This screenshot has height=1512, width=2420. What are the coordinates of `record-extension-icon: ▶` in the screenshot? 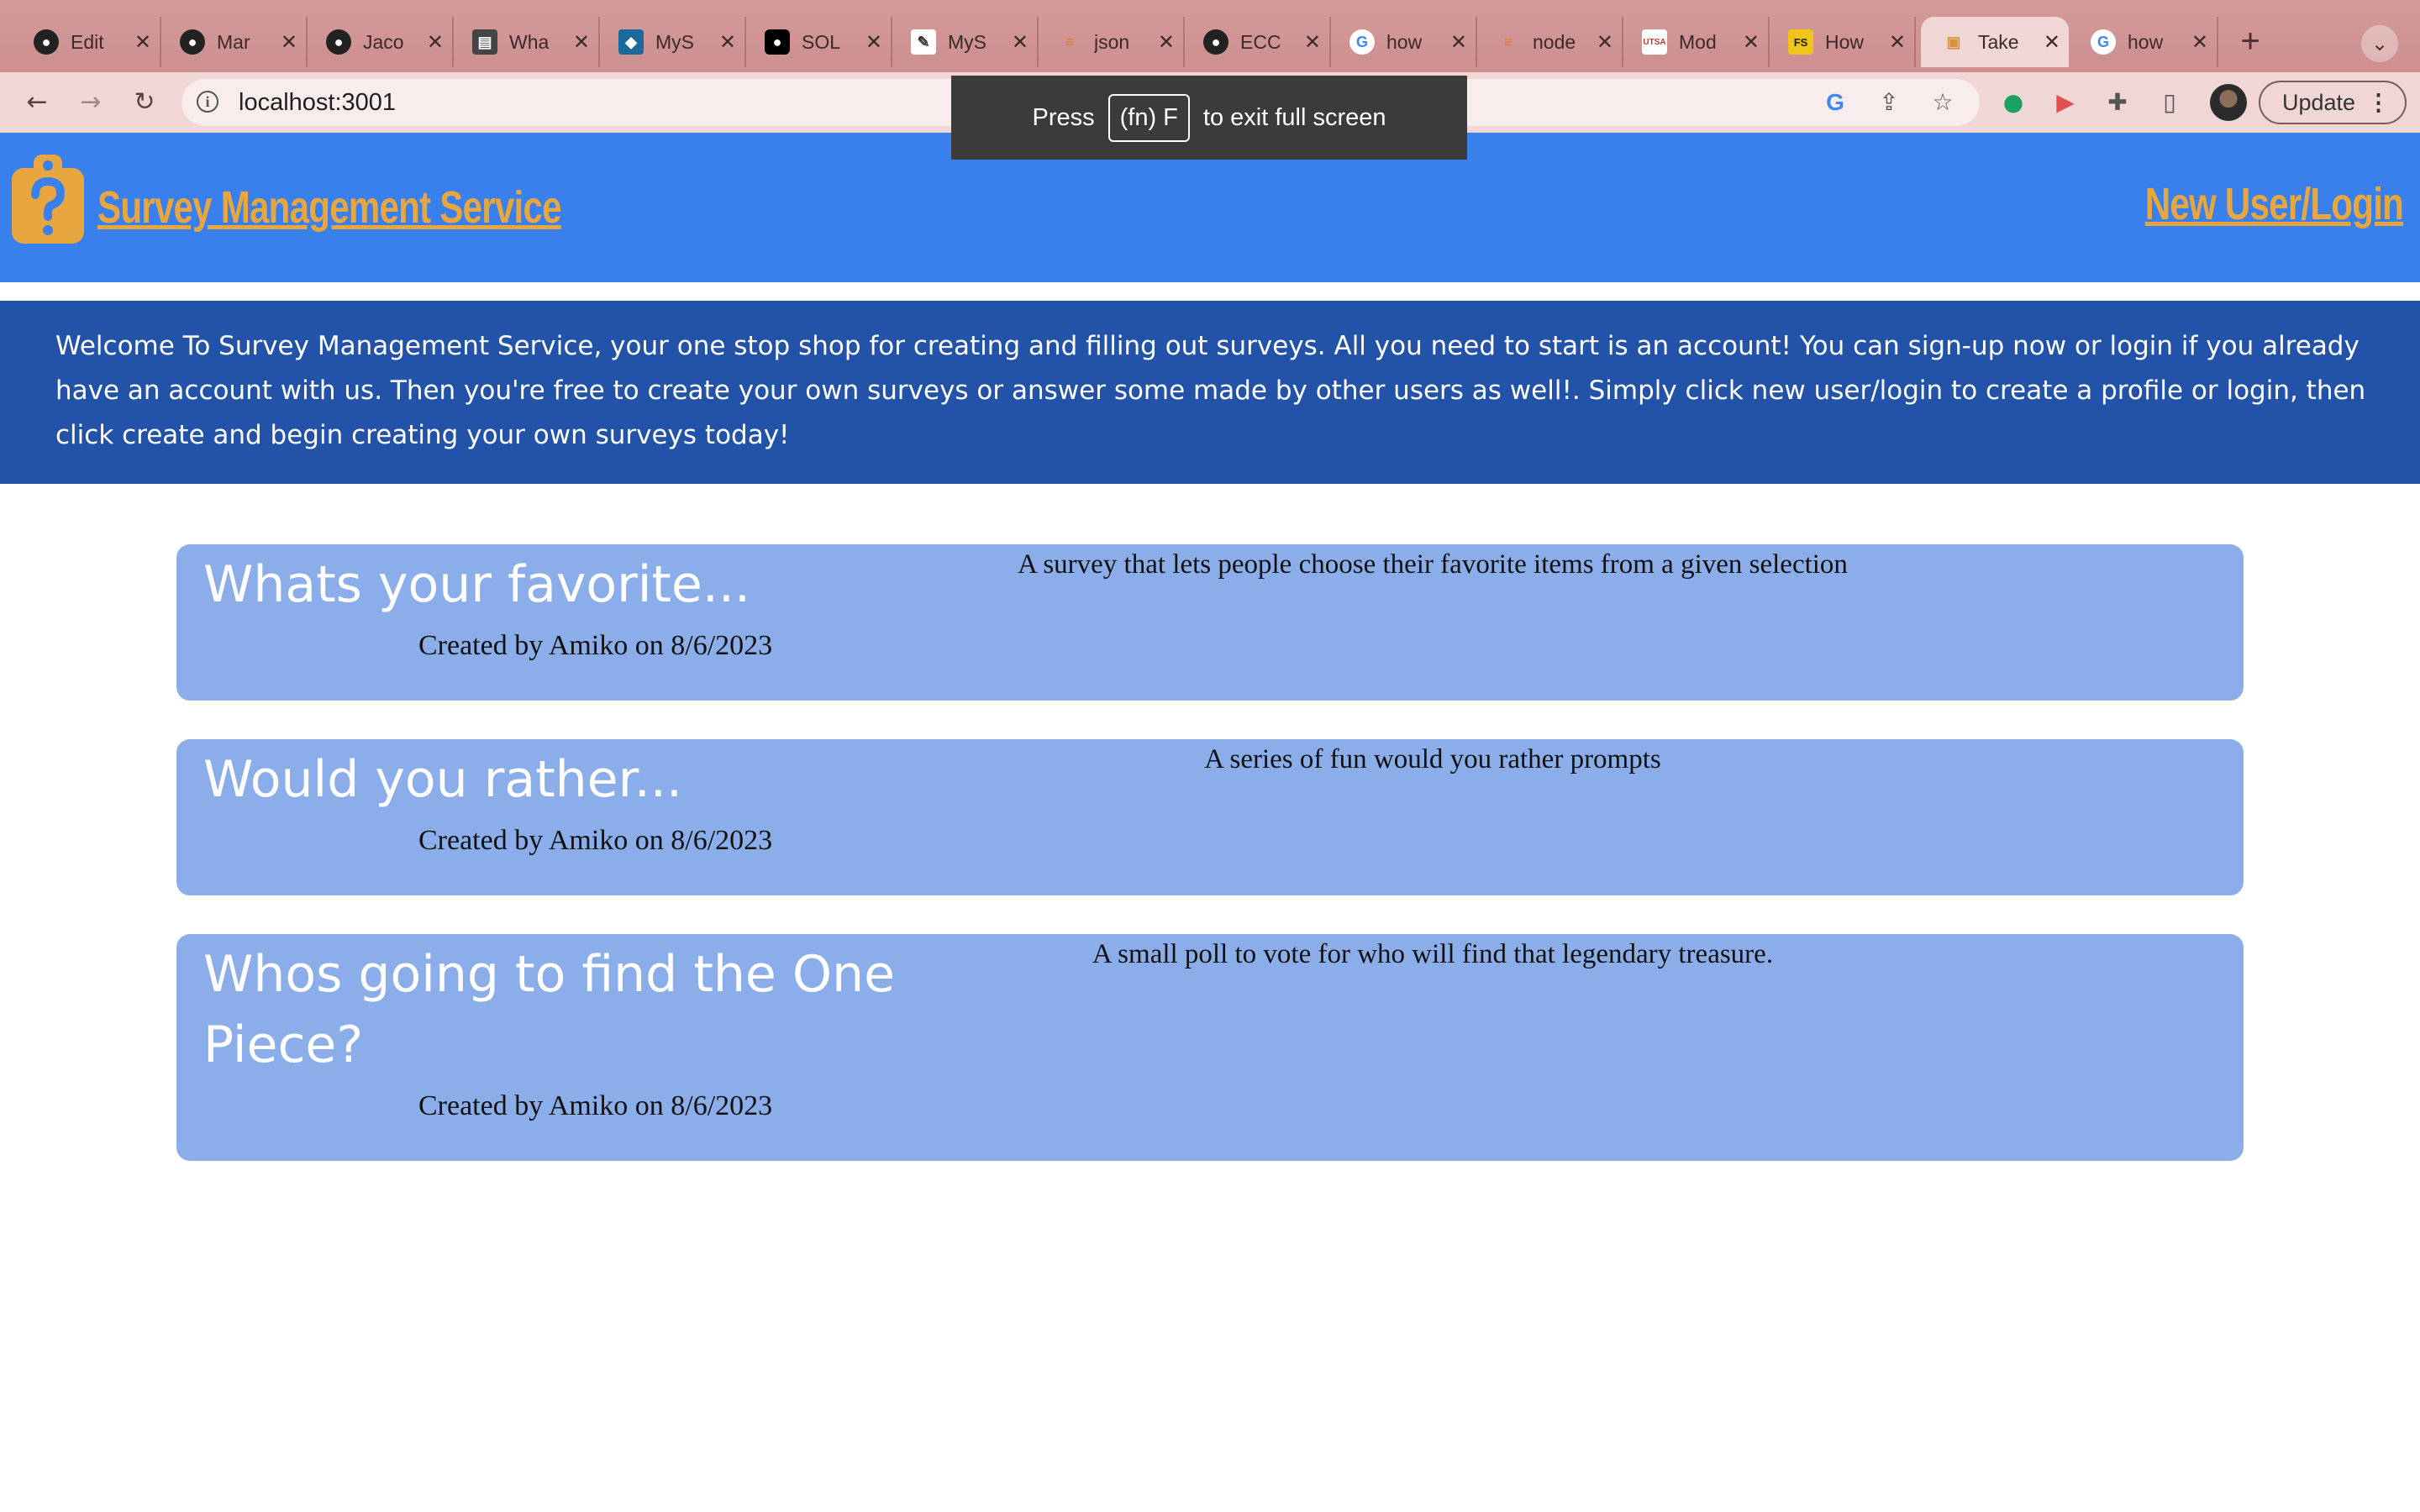 It's located at (2065, 102).